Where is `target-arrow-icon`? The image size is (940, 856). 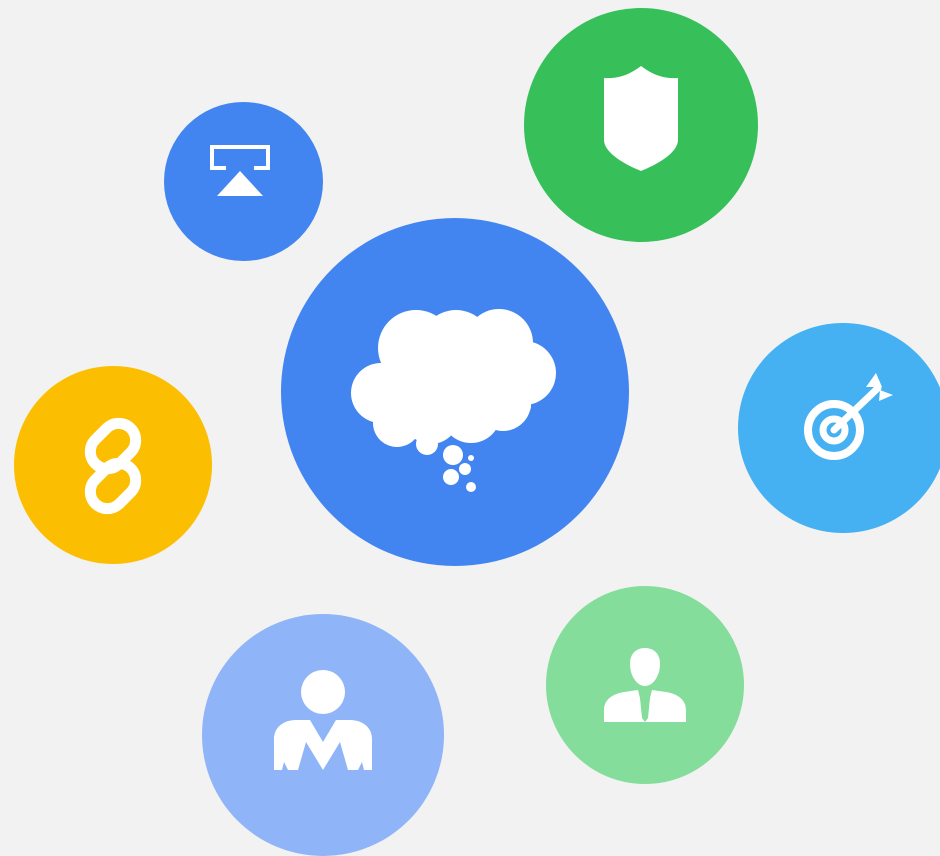 target-arrow-icon is located at coordinates (848, 416).